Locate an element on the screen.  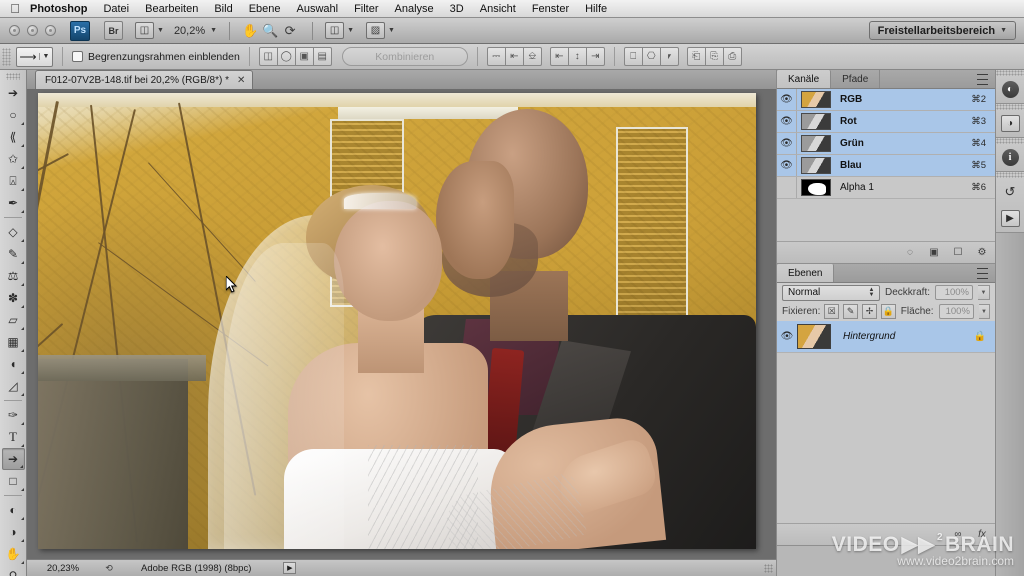
info-panel-icon: i is located at coordinates (1010, 157).